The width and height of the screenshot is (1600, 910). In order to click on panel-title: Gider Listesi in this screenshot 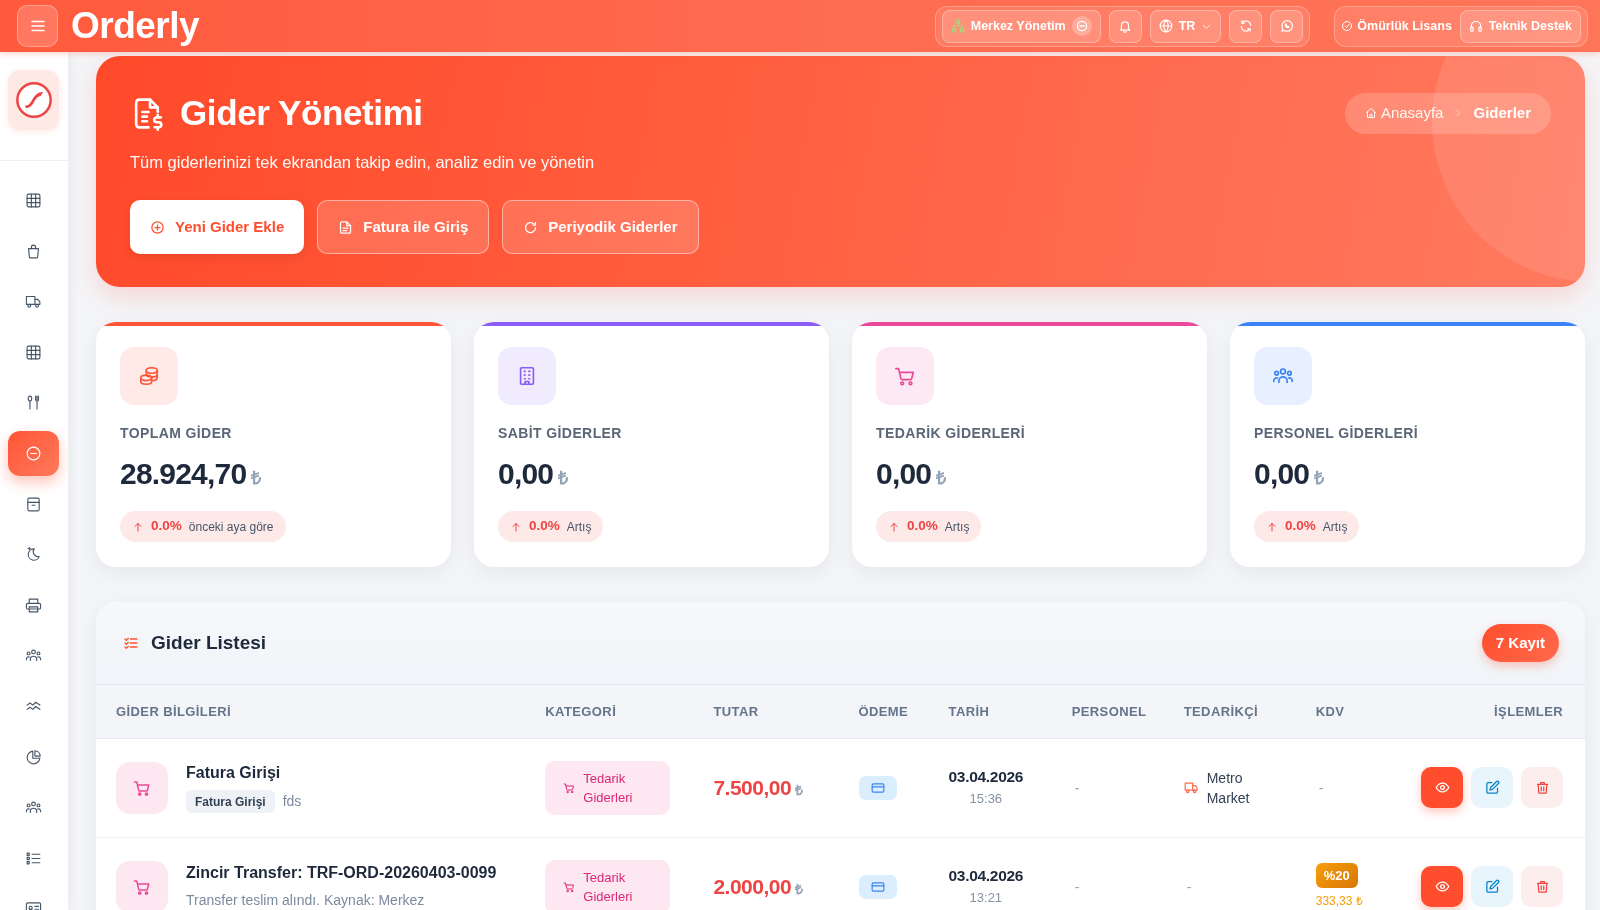, I will do `click(209, 643)`.